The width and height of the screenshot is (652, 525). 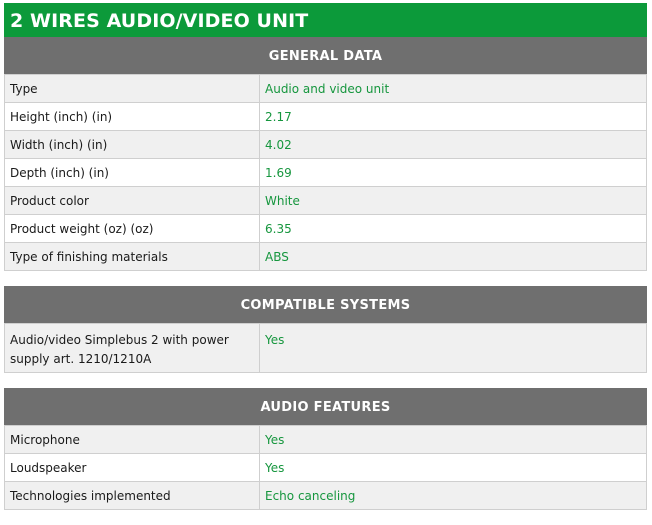 What do you see at coordinates (453, 116) in the screenshot?
I see `spec-value: 2.17` at bounding box center [453, 116].